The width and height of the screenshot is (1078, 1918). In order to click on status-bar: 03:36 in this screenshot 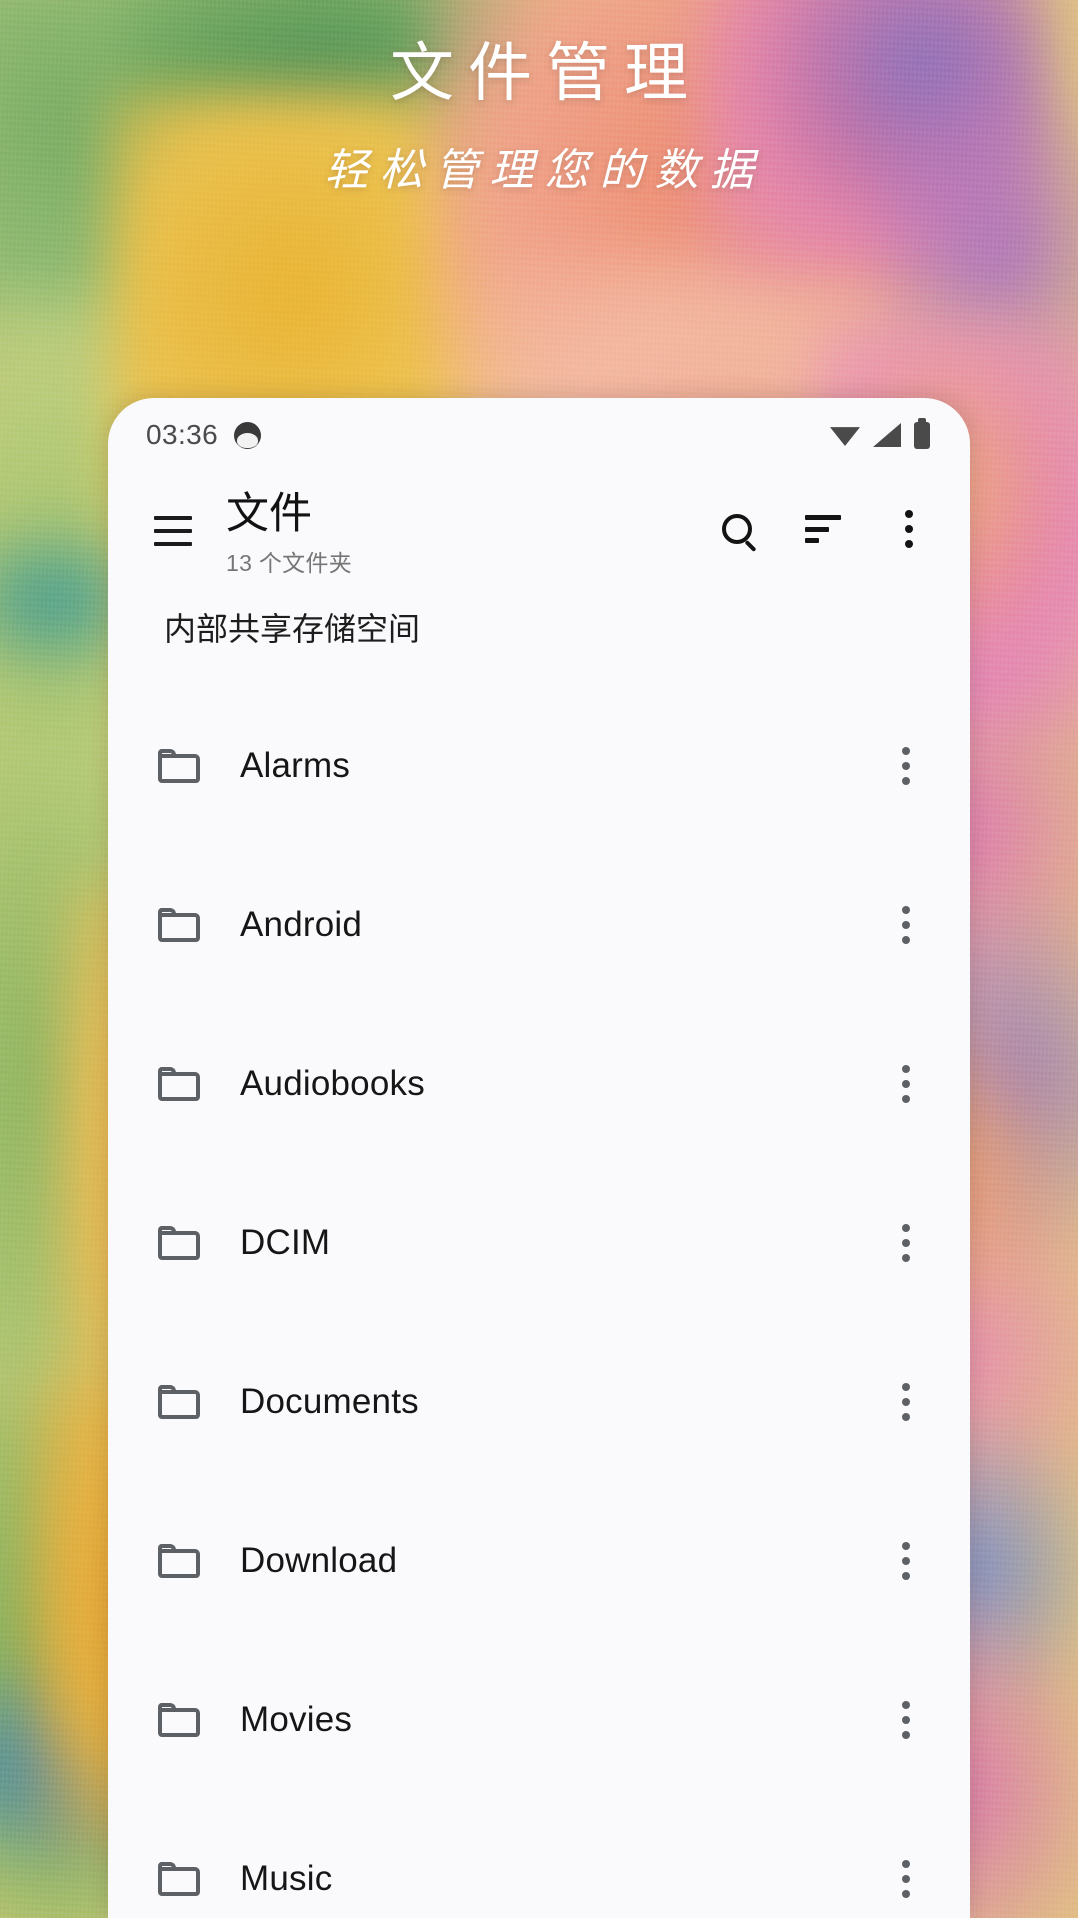, I will do `click(539, 435)`.